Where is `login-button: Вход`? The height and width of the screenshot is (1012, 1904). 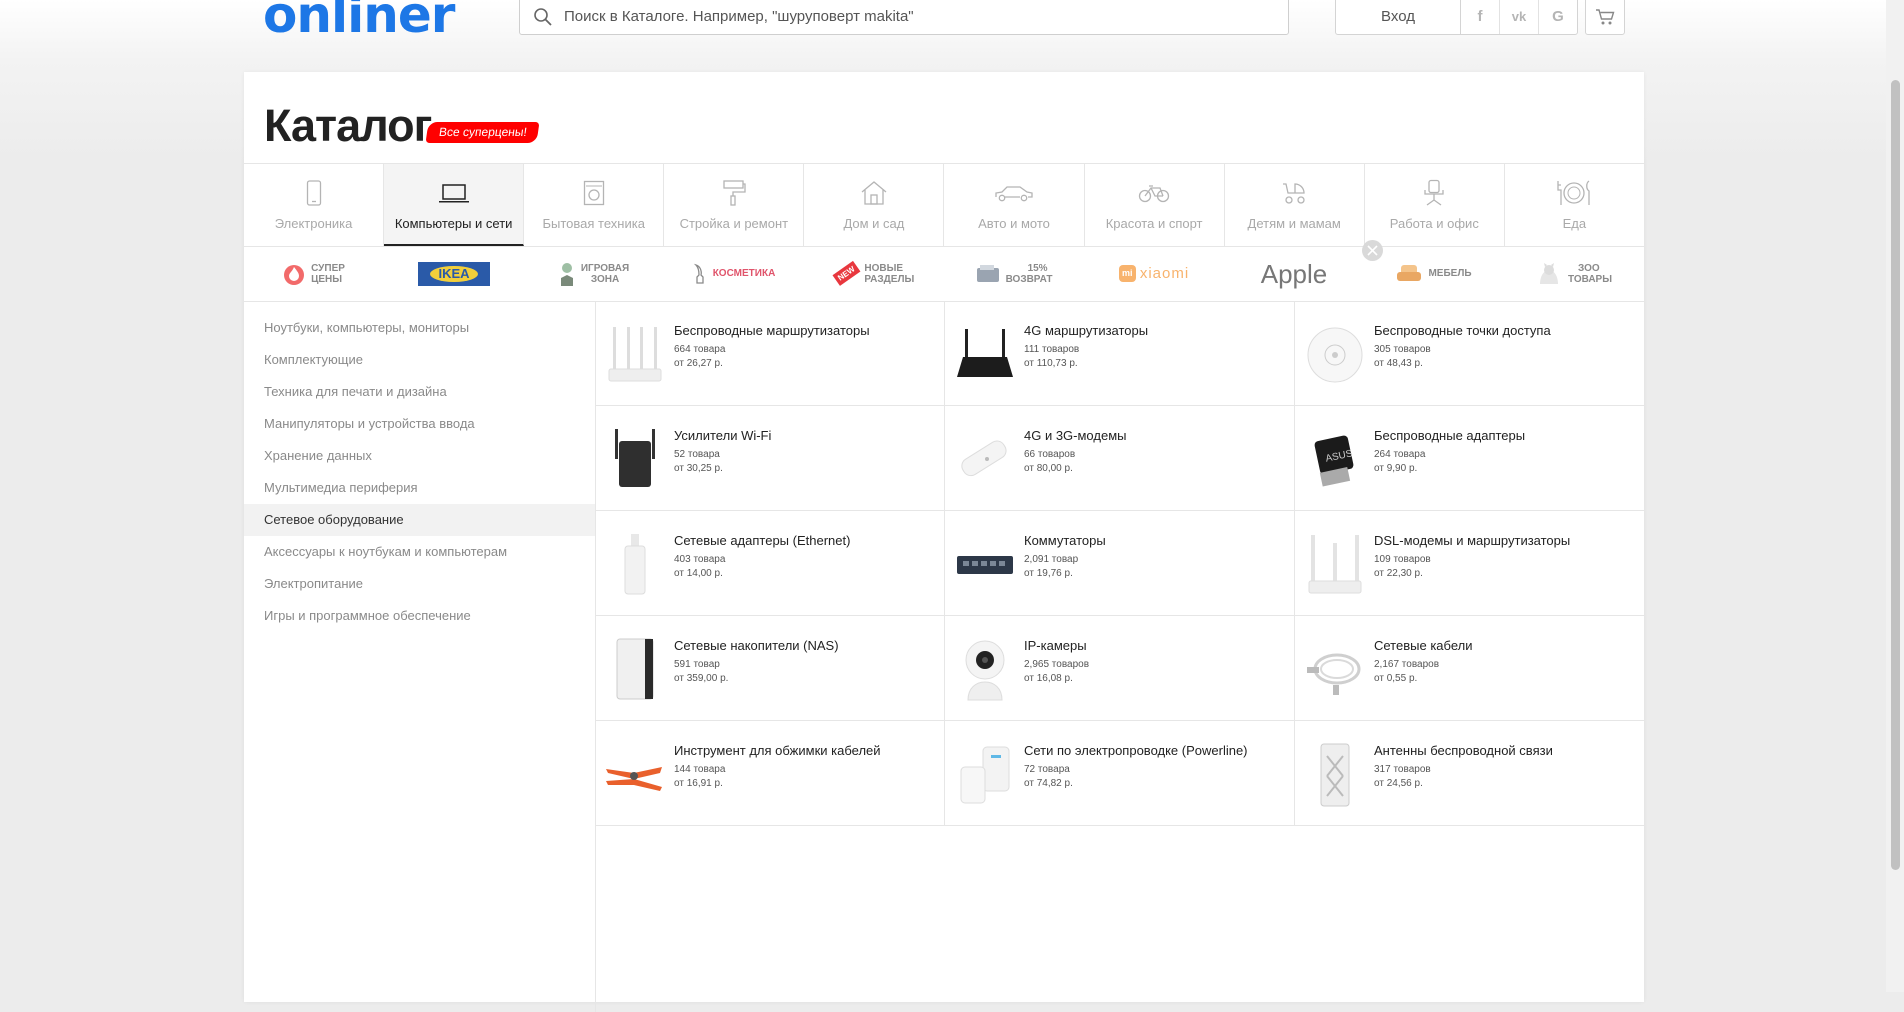
login-button: Вход is located at coordinates (1398, 17).